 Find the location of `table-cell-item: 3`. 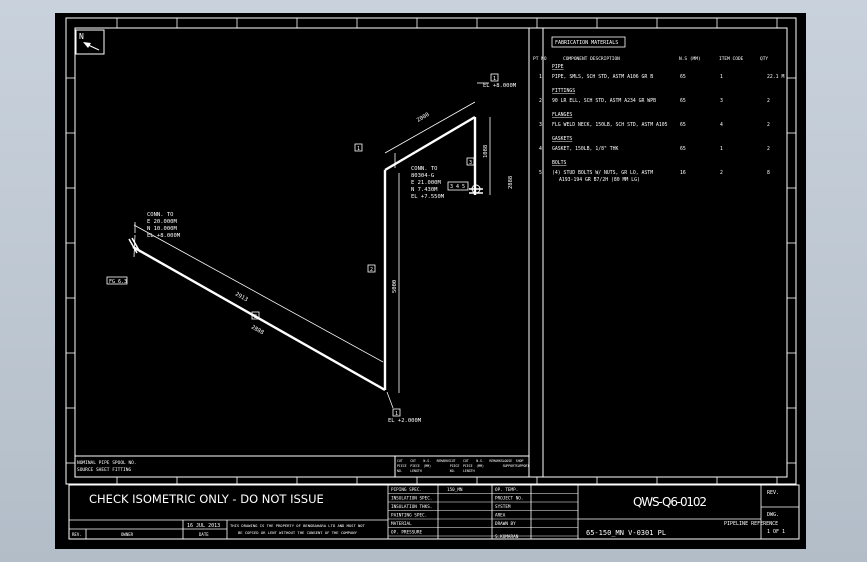

table-cell-item: 3 is located at coordinates (721, 101).